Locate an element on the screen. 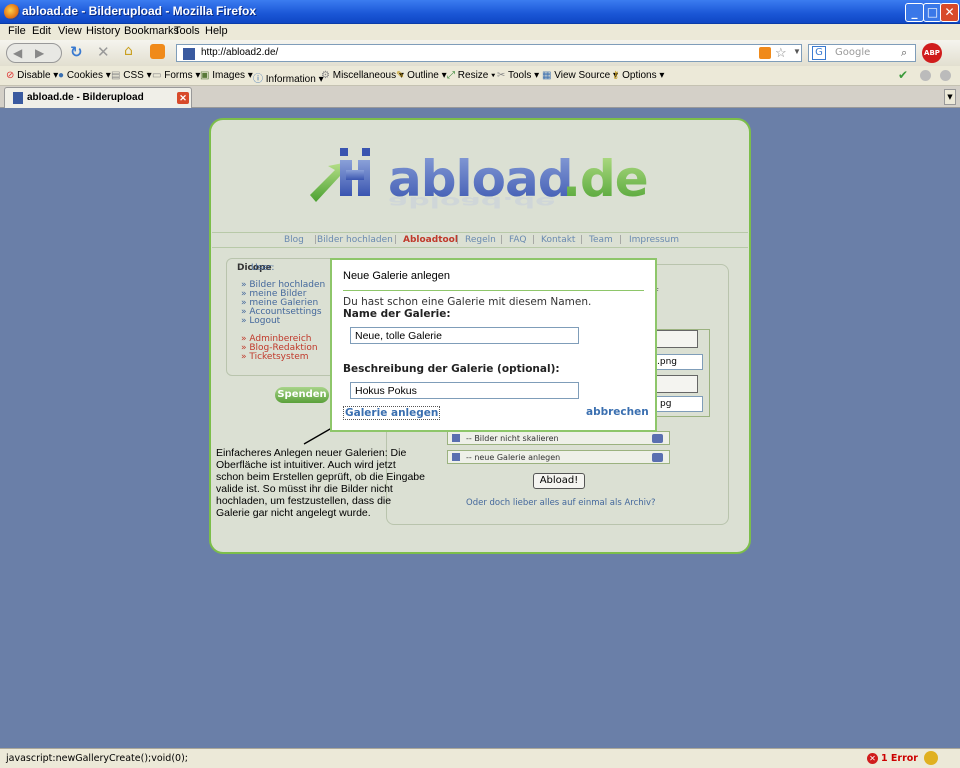 This screenshot has height=768, width=960. gallery-name-input is located at coordinates (464, 335).